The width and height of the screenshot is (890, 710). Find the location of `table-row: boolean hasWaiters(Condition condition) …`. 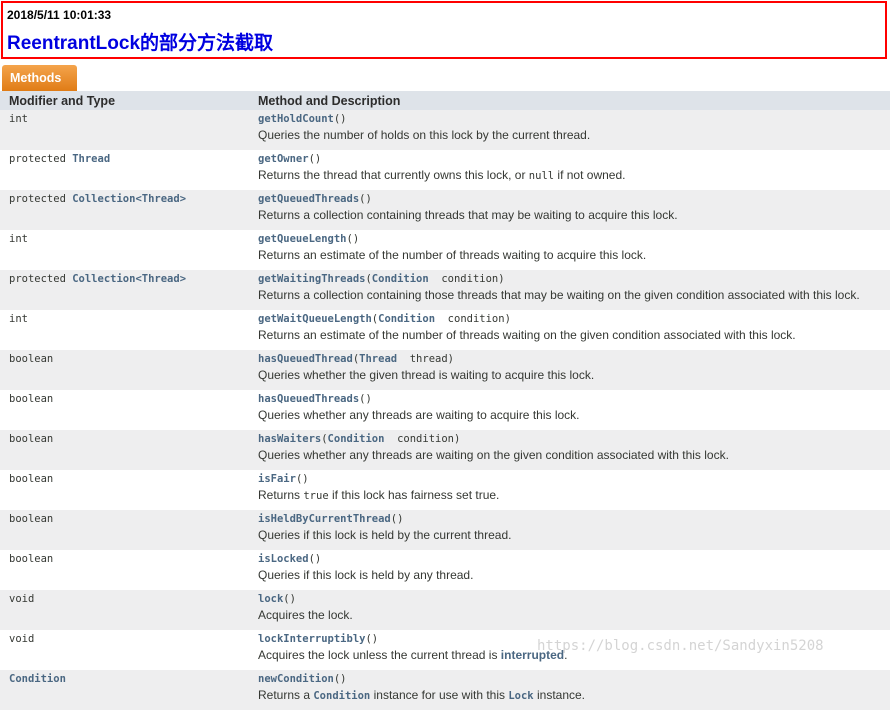

table-row: boolean hasWaiters(Condition condition) … is located at coordinates (445, 450).